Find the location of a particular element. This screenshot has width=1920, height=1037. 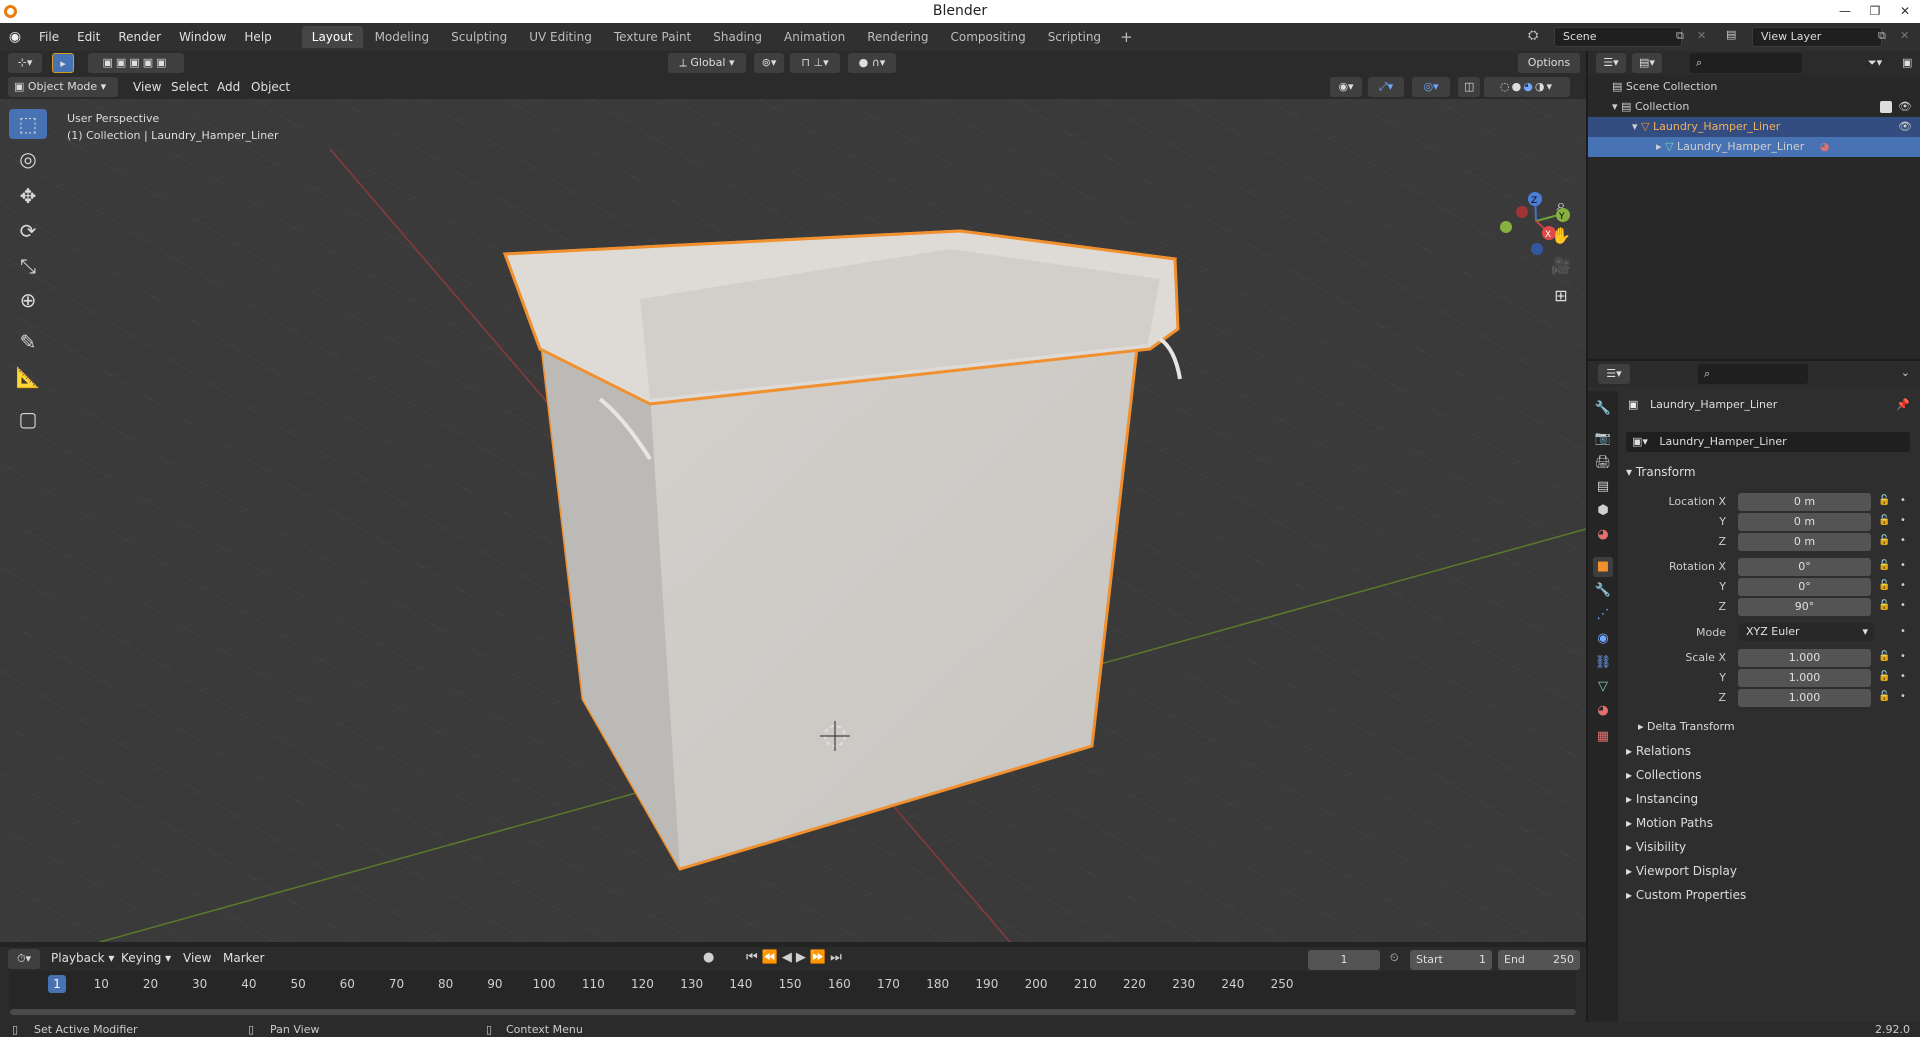

menu-window: Window is located at coordinates (202, 37).